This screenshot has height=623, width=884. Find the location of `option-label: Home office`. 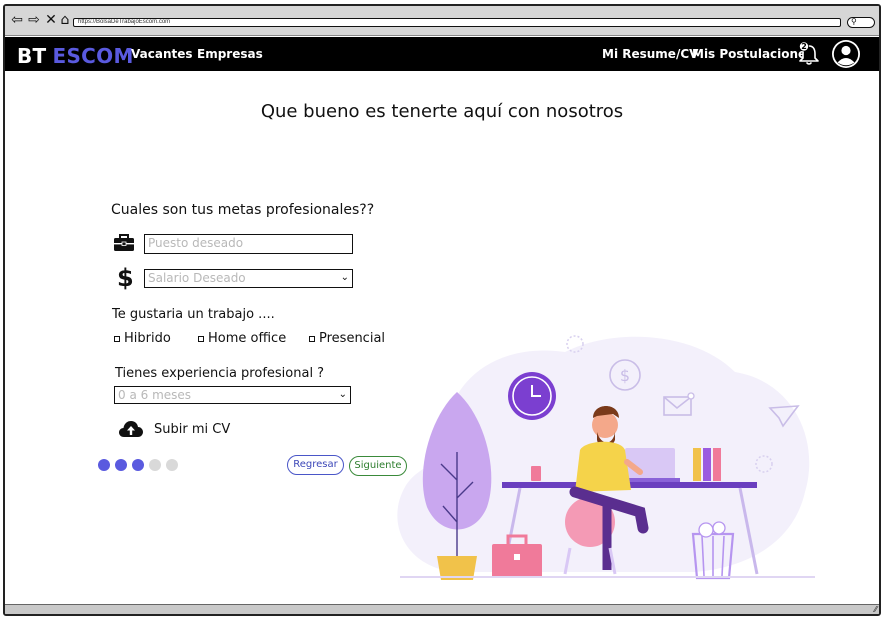

option-label: Home office is located at coordinates (247, 338).